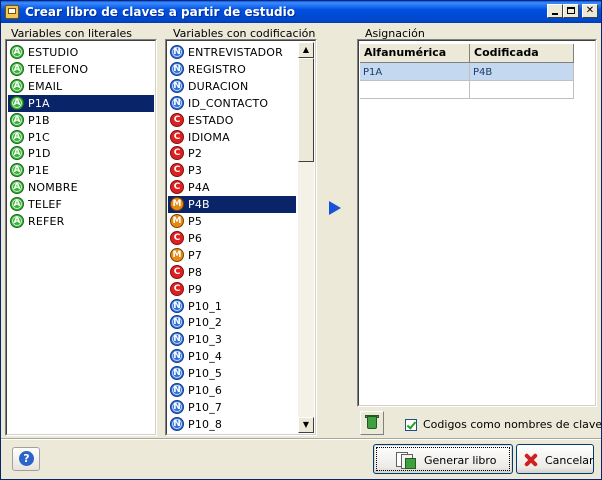 The height and width of the screenshot is (480, 602). I want to click on list-item: N P10_2, so click(232, 322).